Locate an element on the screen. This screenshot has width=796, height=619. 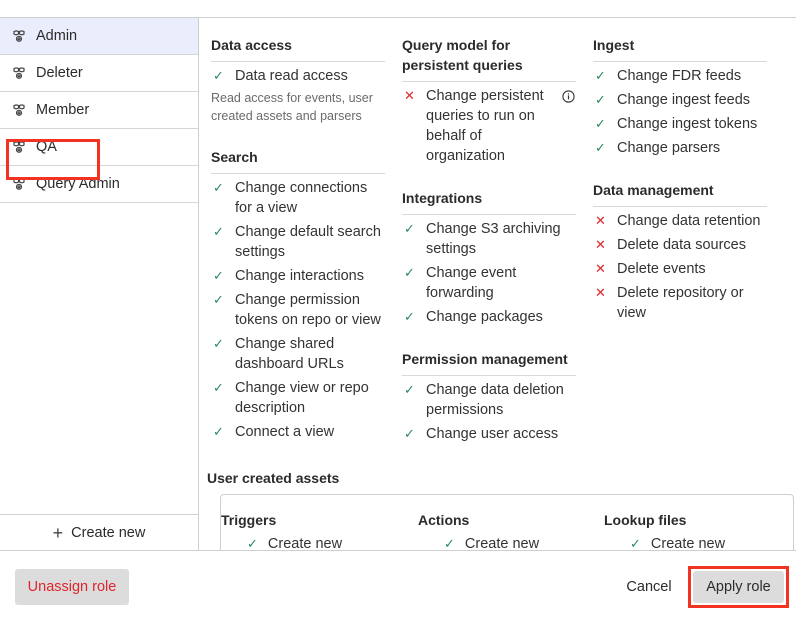
permission-item: ✓ Change event forwarding is located at coordinates (489, 283).